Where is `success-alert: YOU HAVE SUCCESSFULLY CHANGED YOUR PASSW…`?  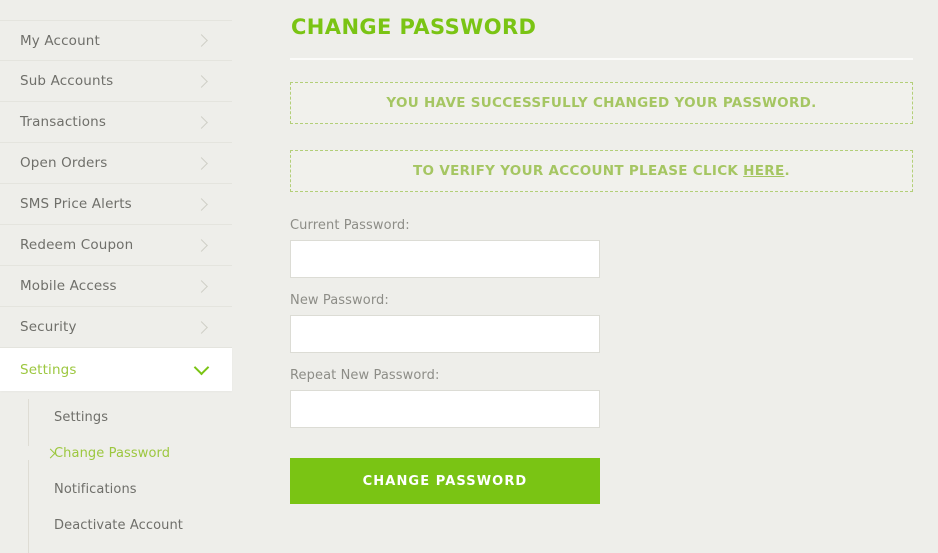
success-alert: YOU HAVE SUCCESSFULLY CHANGED YOUR PASSW… is located at coordinates (601, 103).